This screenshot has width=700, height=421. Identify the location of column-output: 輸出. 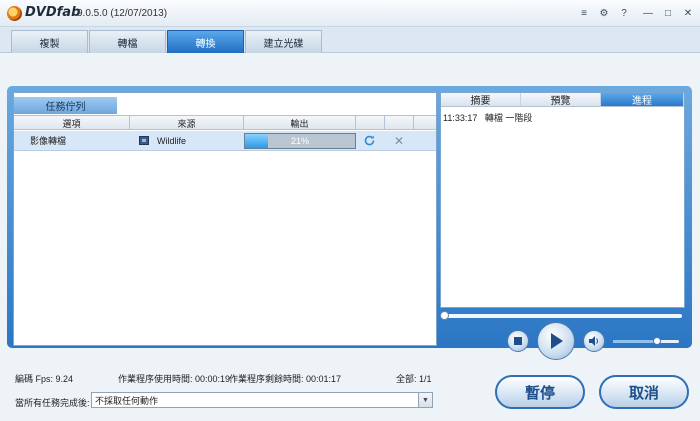
(300, 123).